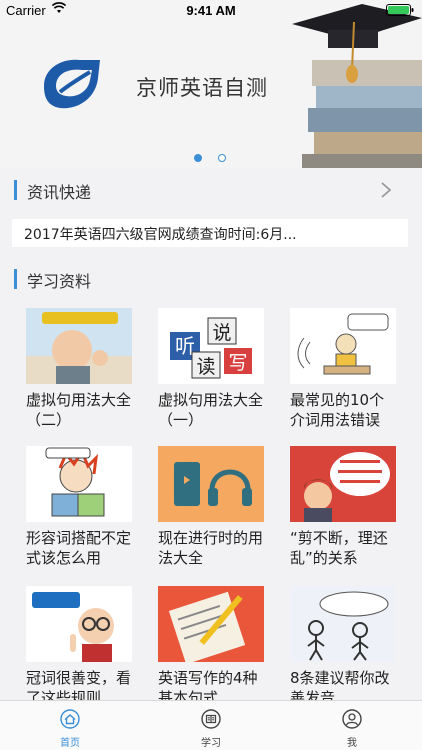  I want to click on study-card-title: 虚拟句用法大全（二）, so click(79, 410).